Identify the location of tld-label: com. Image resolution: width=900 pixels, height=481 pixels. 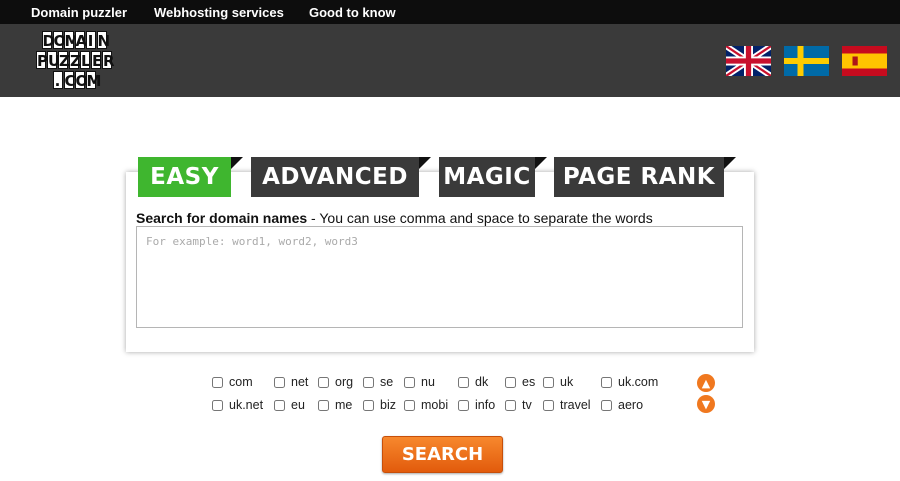
(241, 382).